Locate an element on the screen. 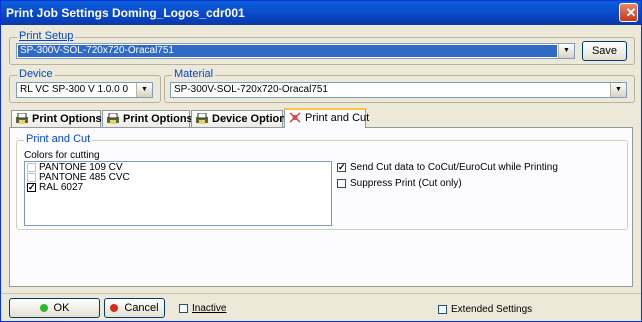 This screenshot has width=642, height=322. cancel-button: Cancel is located at coordinates (134, 308).